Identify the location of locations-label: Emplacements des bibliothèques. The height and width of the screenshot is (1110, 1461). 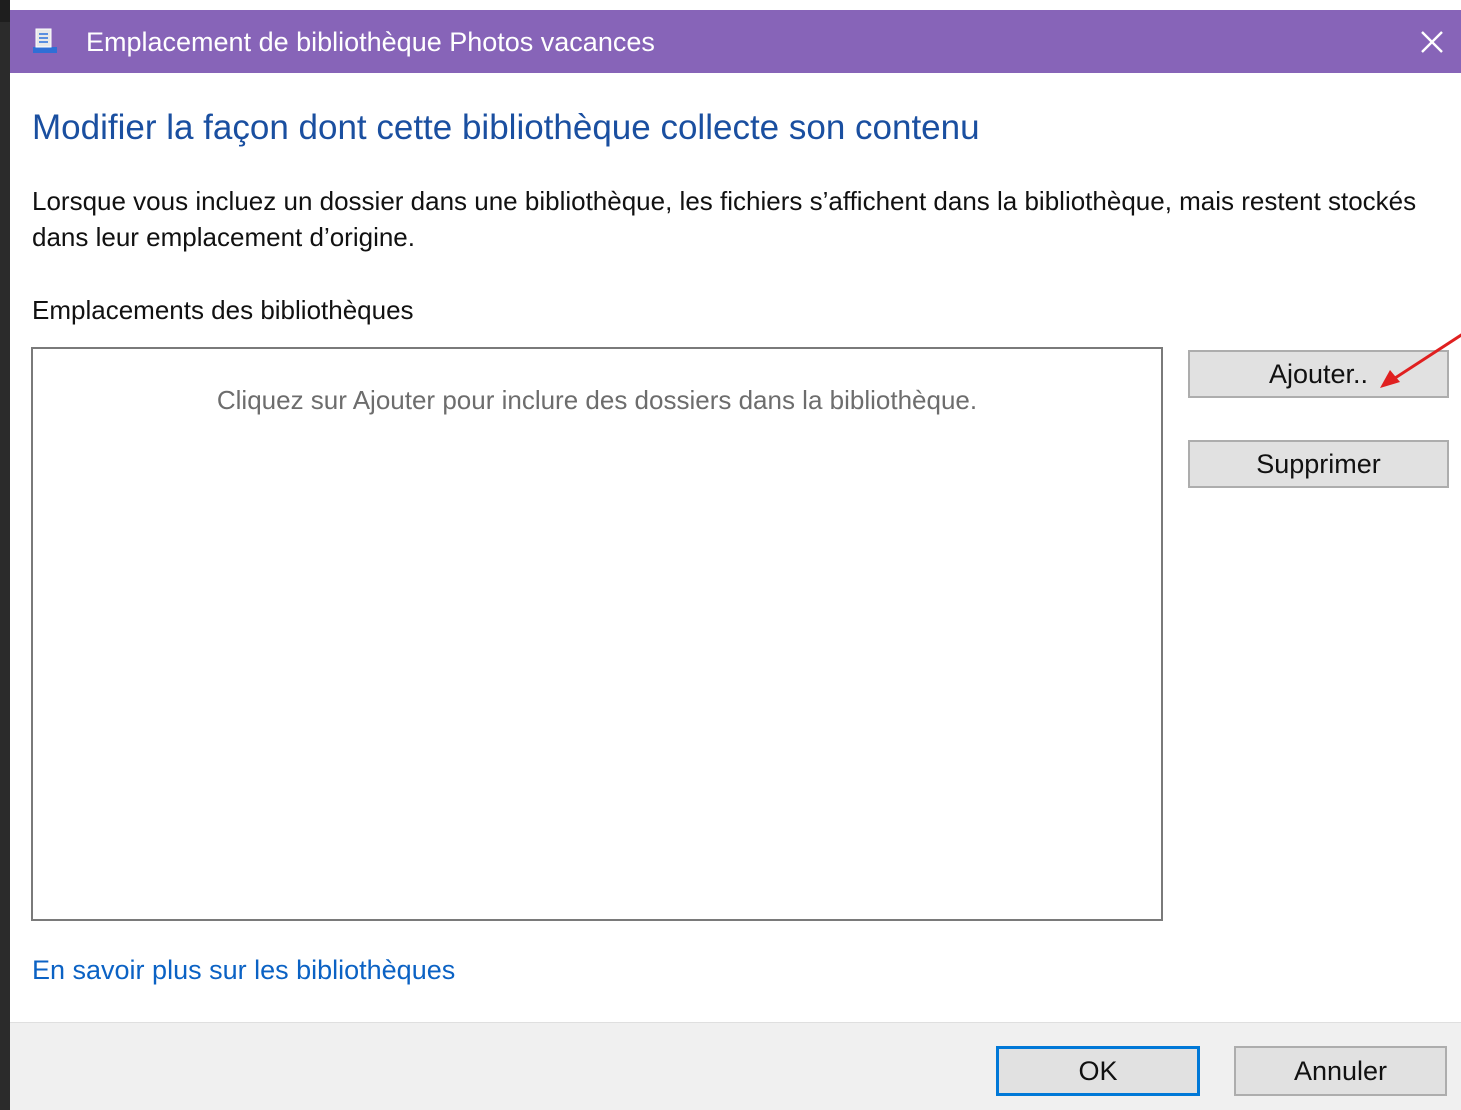
(223, 310).